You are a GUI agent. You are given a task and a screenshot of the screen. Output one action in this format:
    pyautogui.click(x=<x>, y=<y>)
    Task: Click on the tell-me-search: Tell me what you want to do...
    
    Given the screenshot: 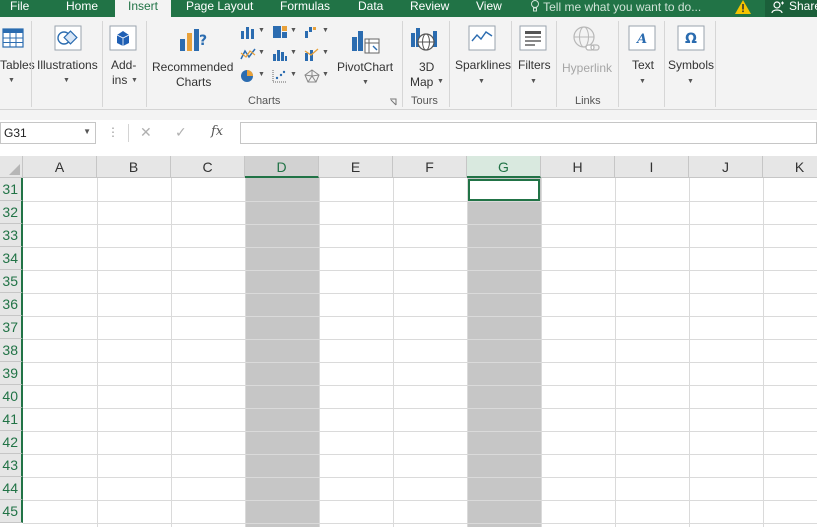 What is the action you would take?
    pyautogui.click(x=615, y=8)
    